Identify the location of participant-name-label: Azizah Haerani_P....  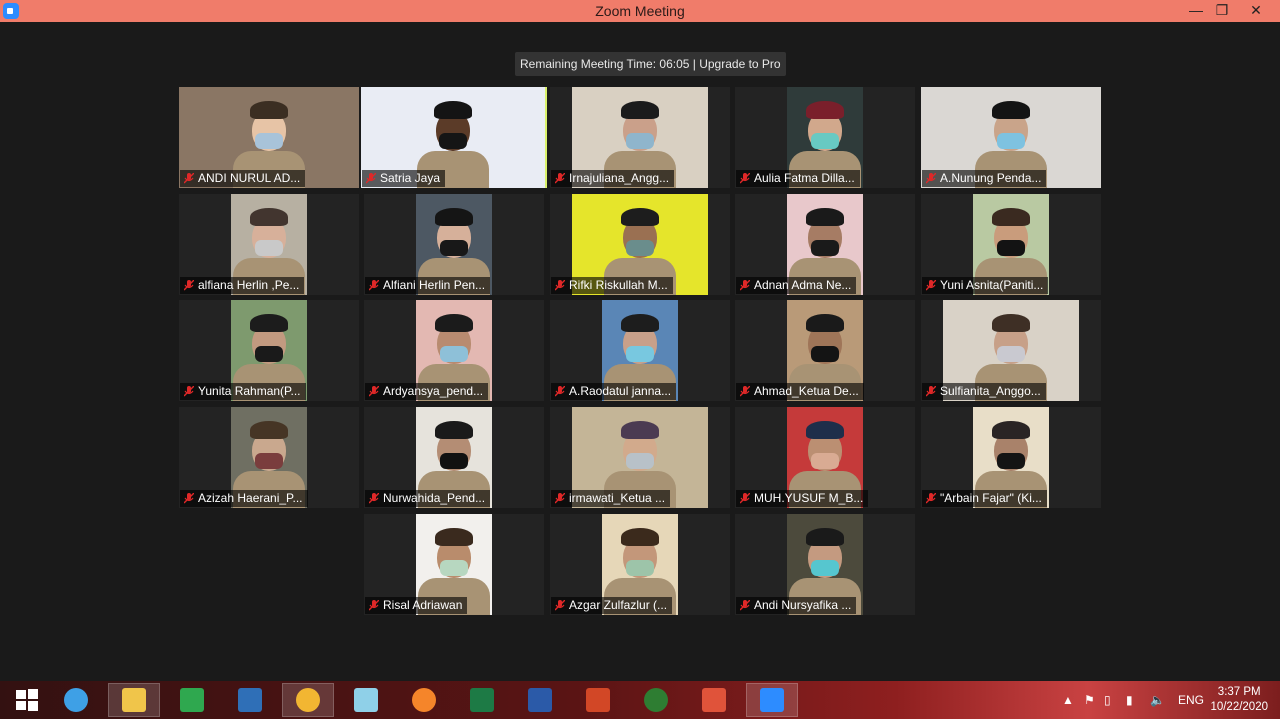
(244, 498).